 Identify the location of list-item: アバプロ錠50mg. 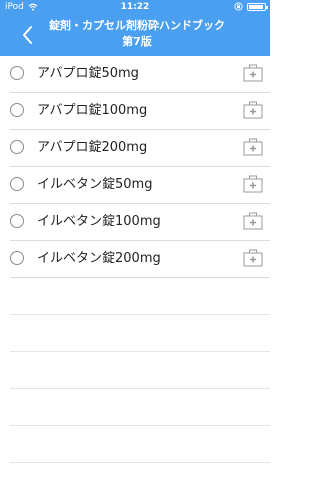
(140, 74).